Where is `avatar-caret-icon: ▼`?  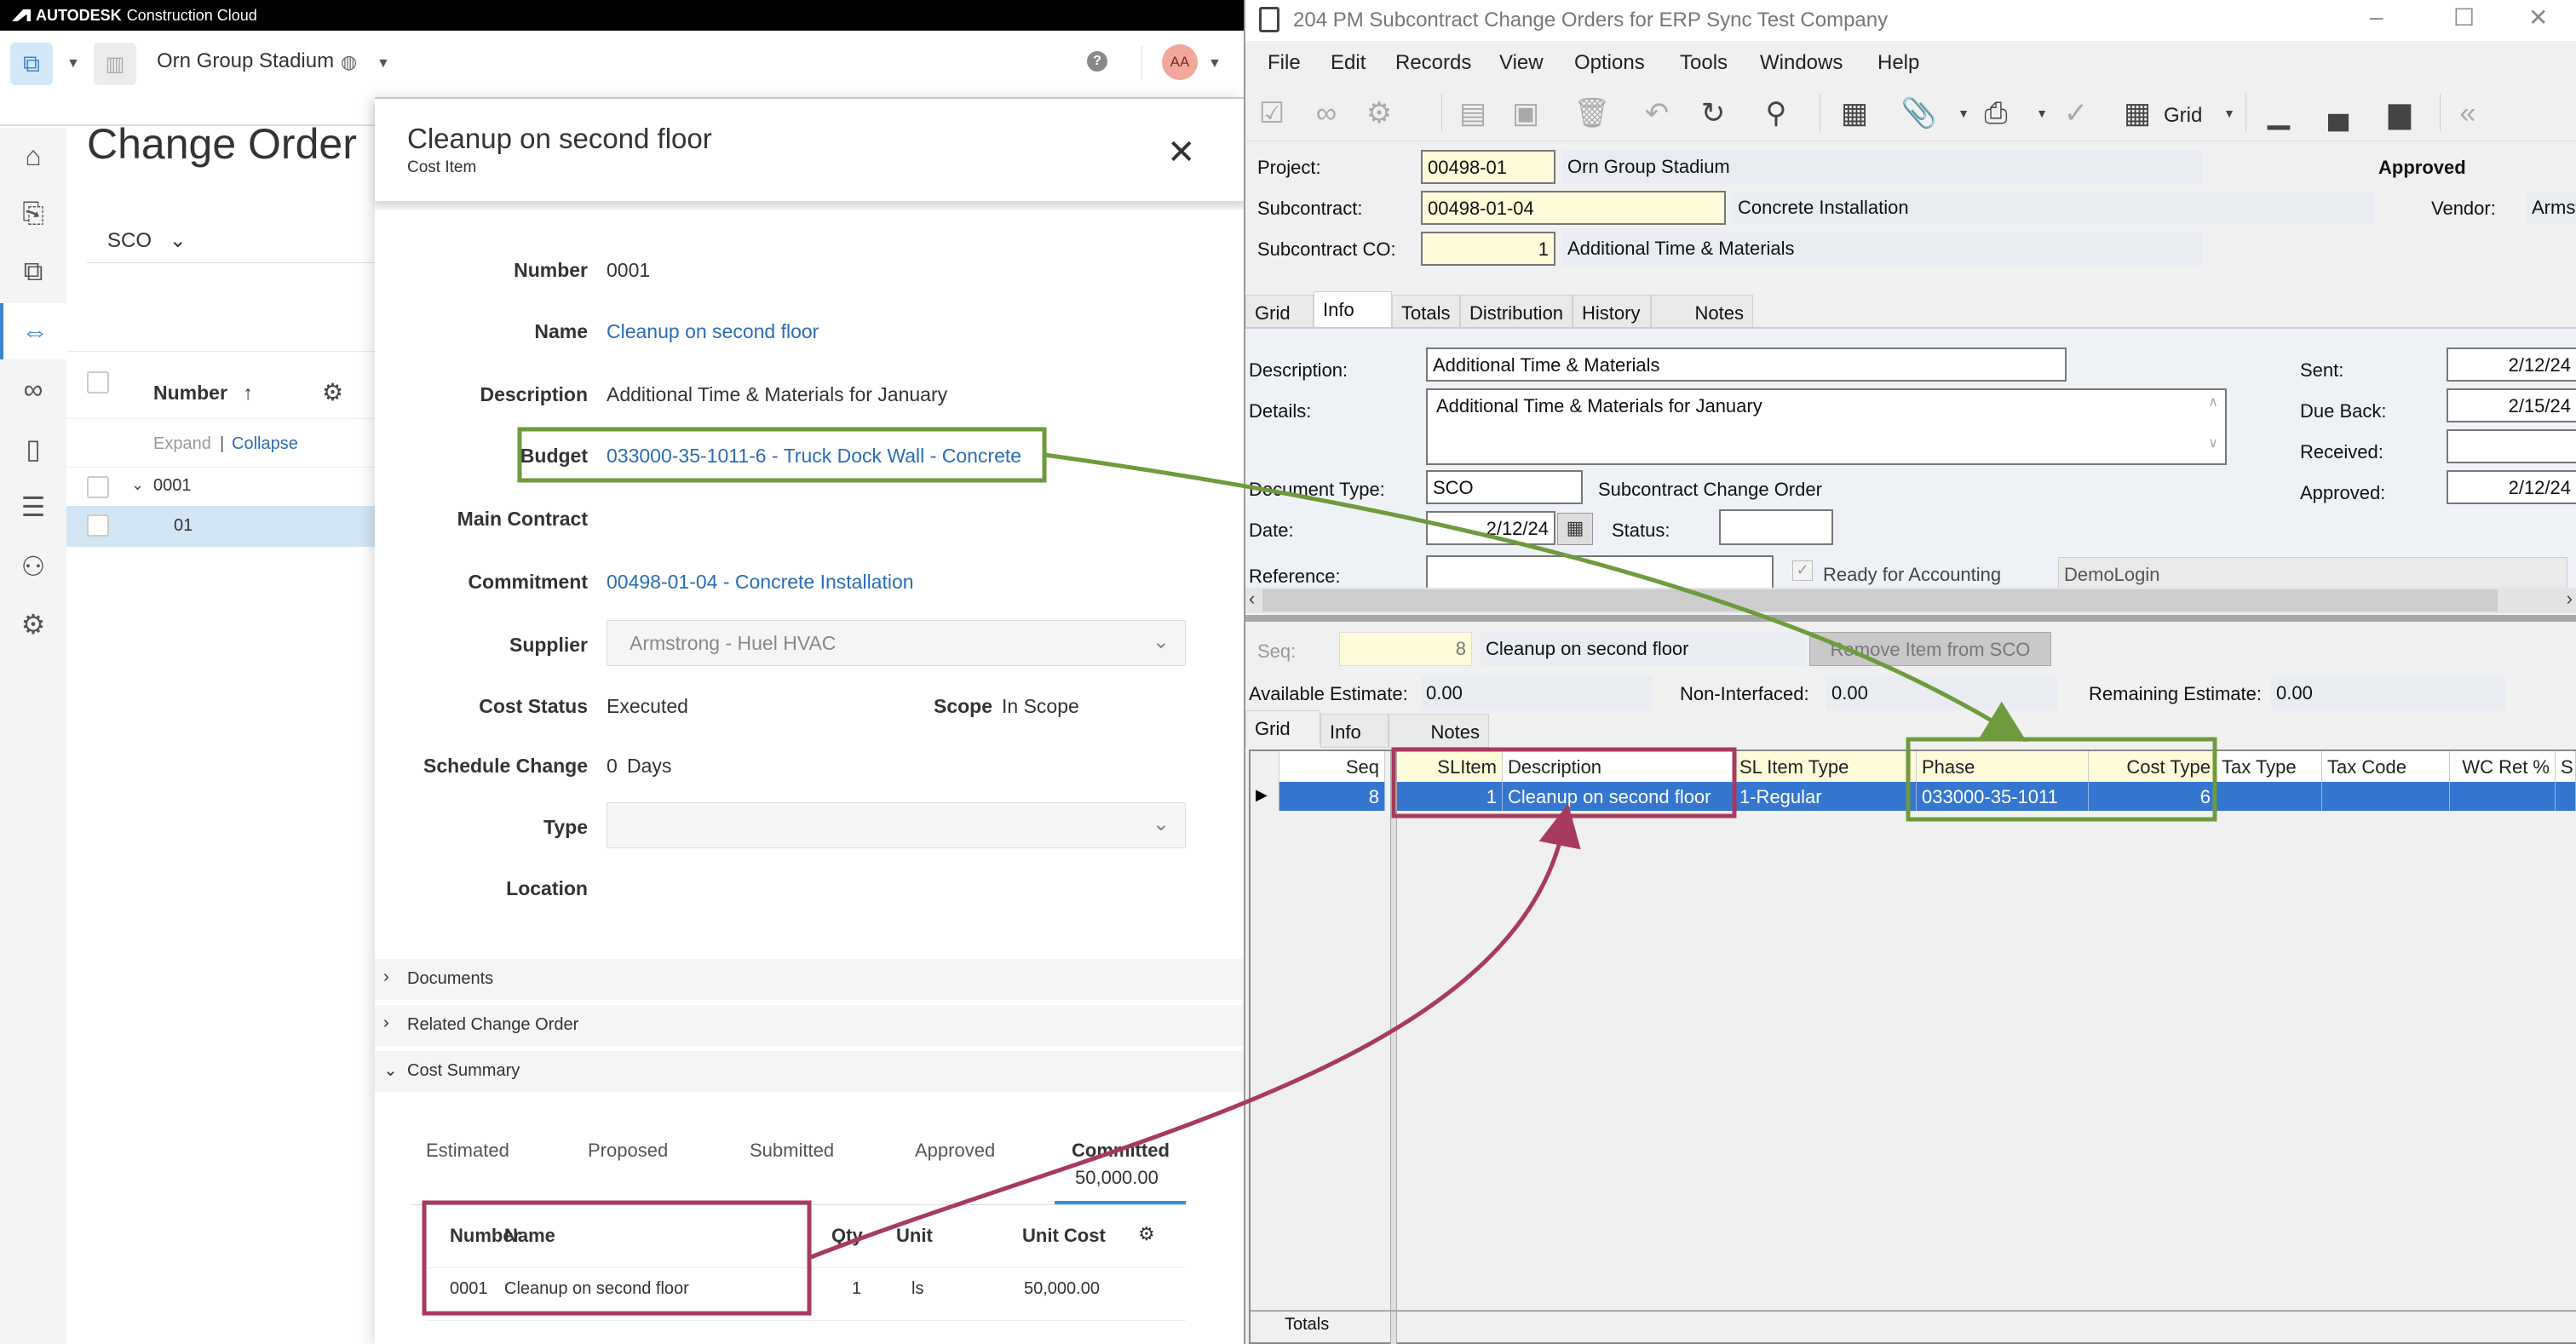
avatar-caret-icon: ▼ is located at coordinates (1215, 64).